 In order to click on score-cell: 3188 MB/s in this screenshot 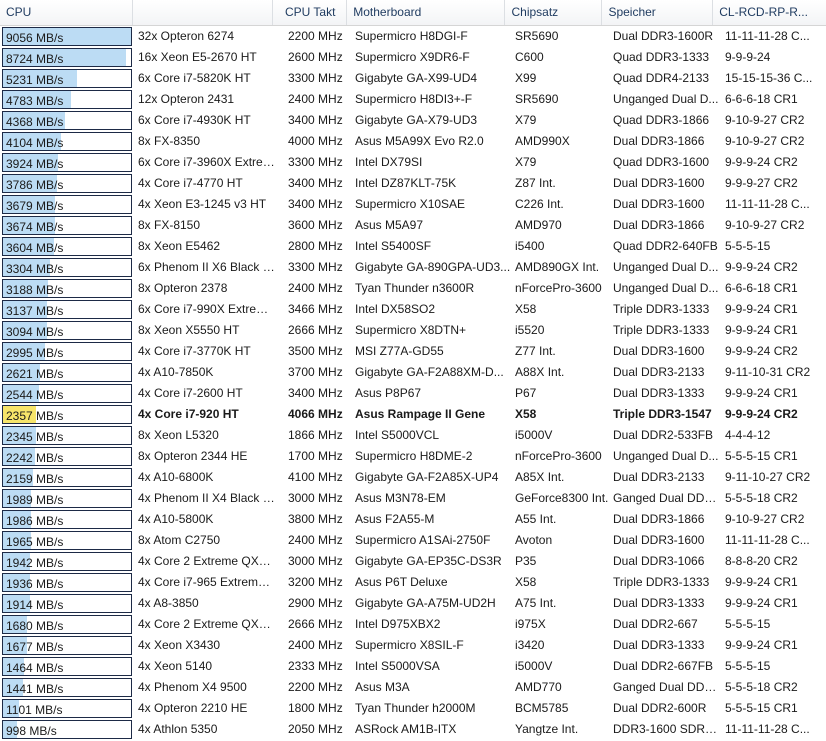, I will do `click(67, 288)`.